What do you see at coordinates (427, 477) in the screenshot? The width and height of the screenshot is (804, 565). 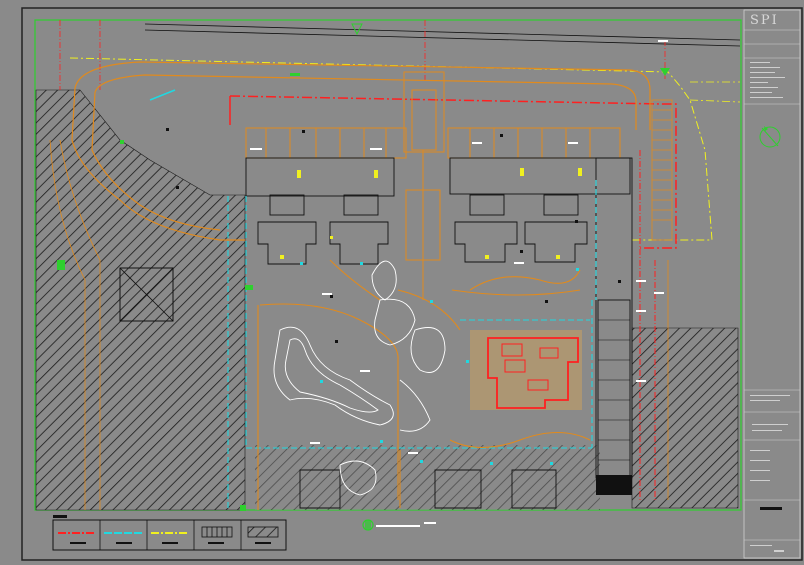 I see `hatched-area-south` at bounding box center [427, 477].